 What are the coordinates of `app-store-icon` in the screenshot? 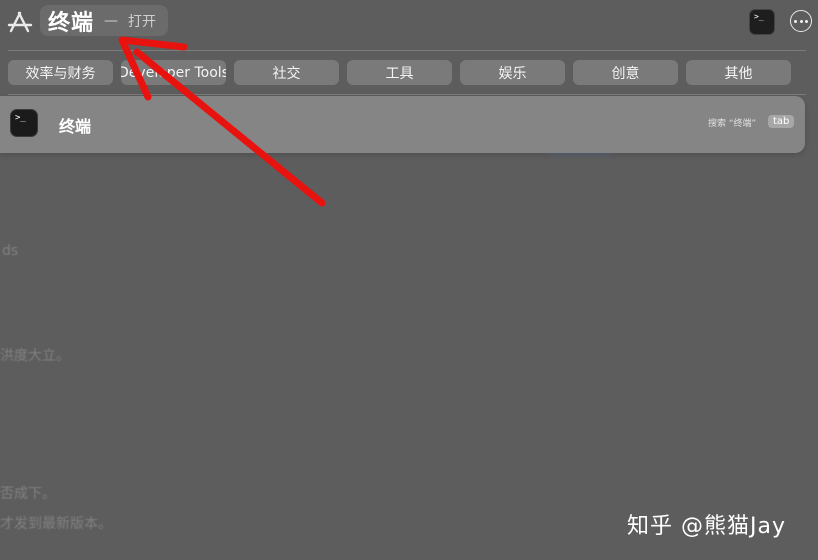 It's located at (20, 22).